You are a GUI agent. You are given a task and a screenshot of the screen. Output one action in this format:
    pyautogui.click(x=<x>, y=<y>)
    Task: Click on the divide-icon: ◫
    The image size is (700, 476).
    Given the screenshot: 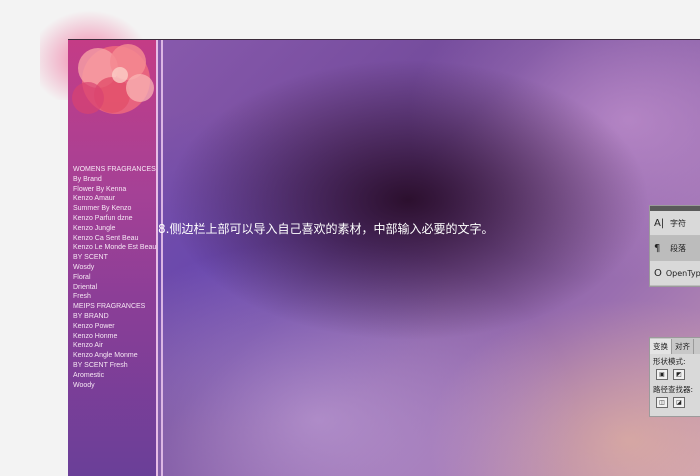 What is the action you would take?
    pyautogui.click(x=662, y=402)
    